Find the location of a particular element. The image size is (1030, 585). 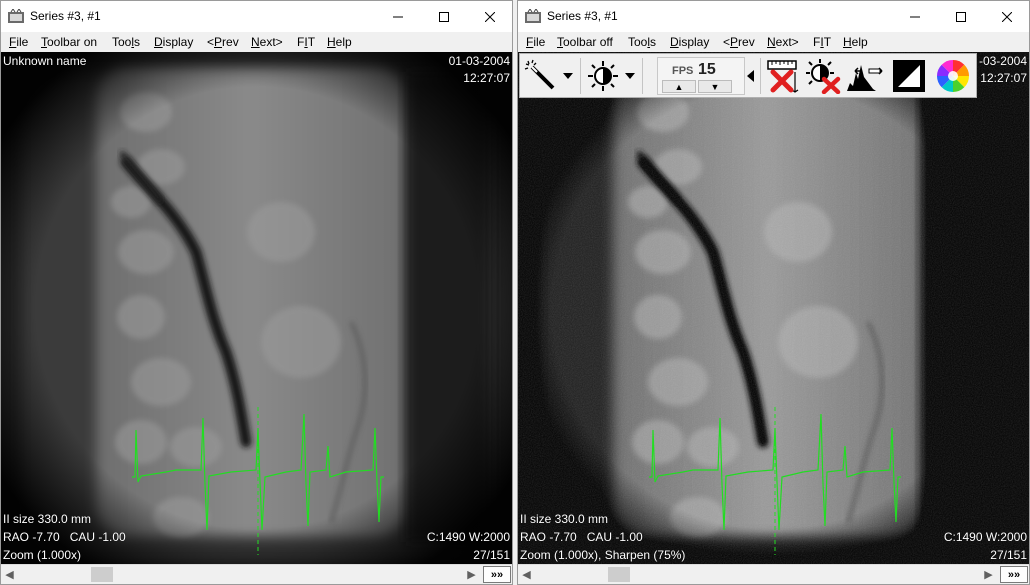

image-toolbar: FPS 15 ▲ ▼ is located at coordinates (748, 75).